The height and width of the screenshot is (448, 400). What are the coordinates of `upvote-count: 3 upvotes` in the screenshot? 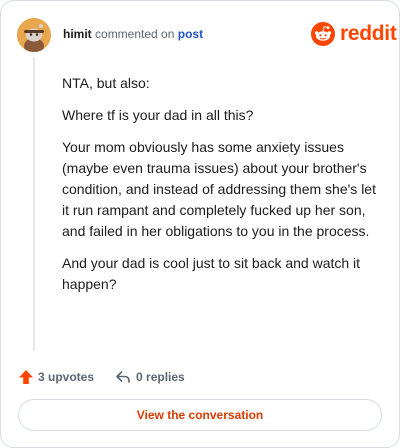 It's located at (66, 377).